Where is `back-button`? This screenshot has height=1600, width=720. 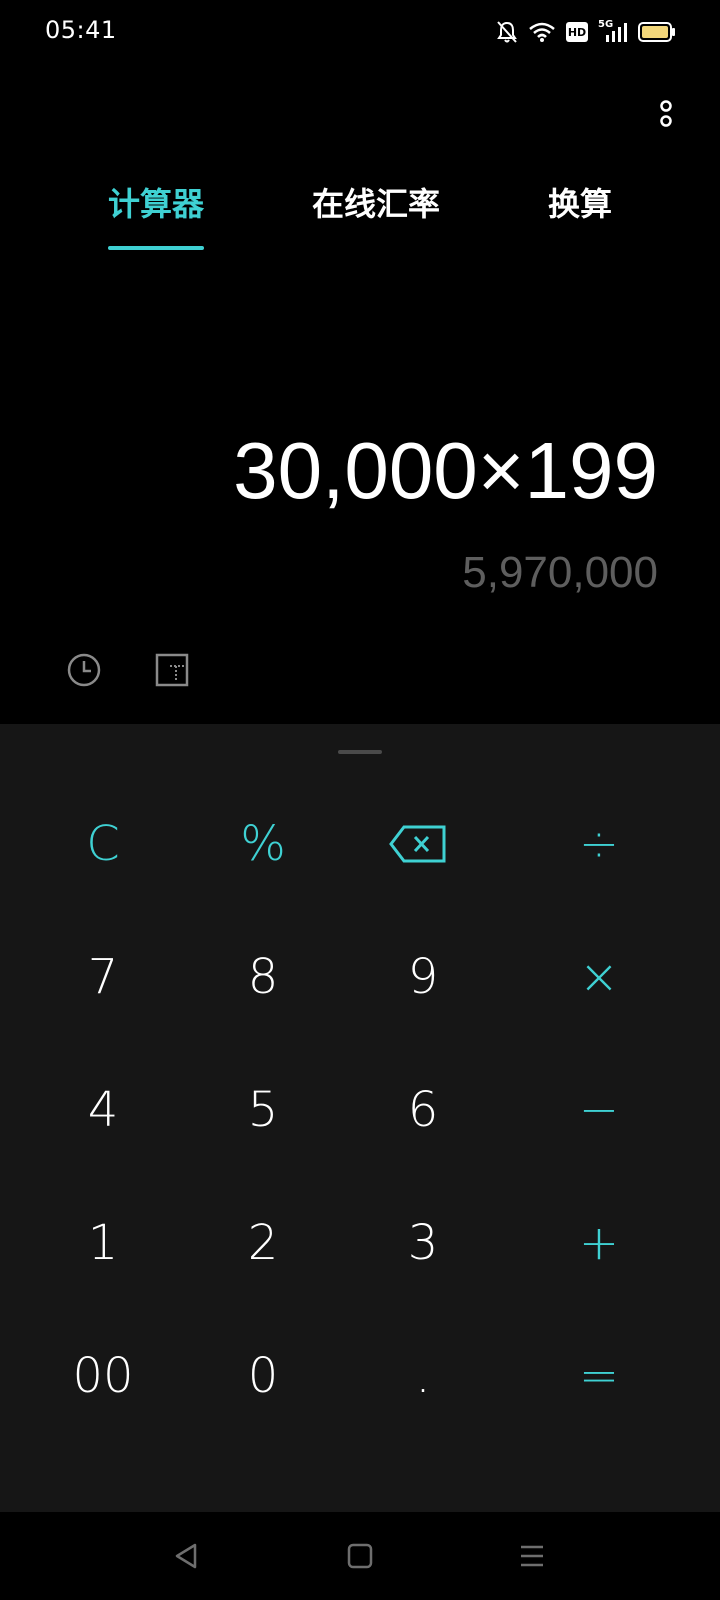 back-button is located at coordinates (186, 1556).